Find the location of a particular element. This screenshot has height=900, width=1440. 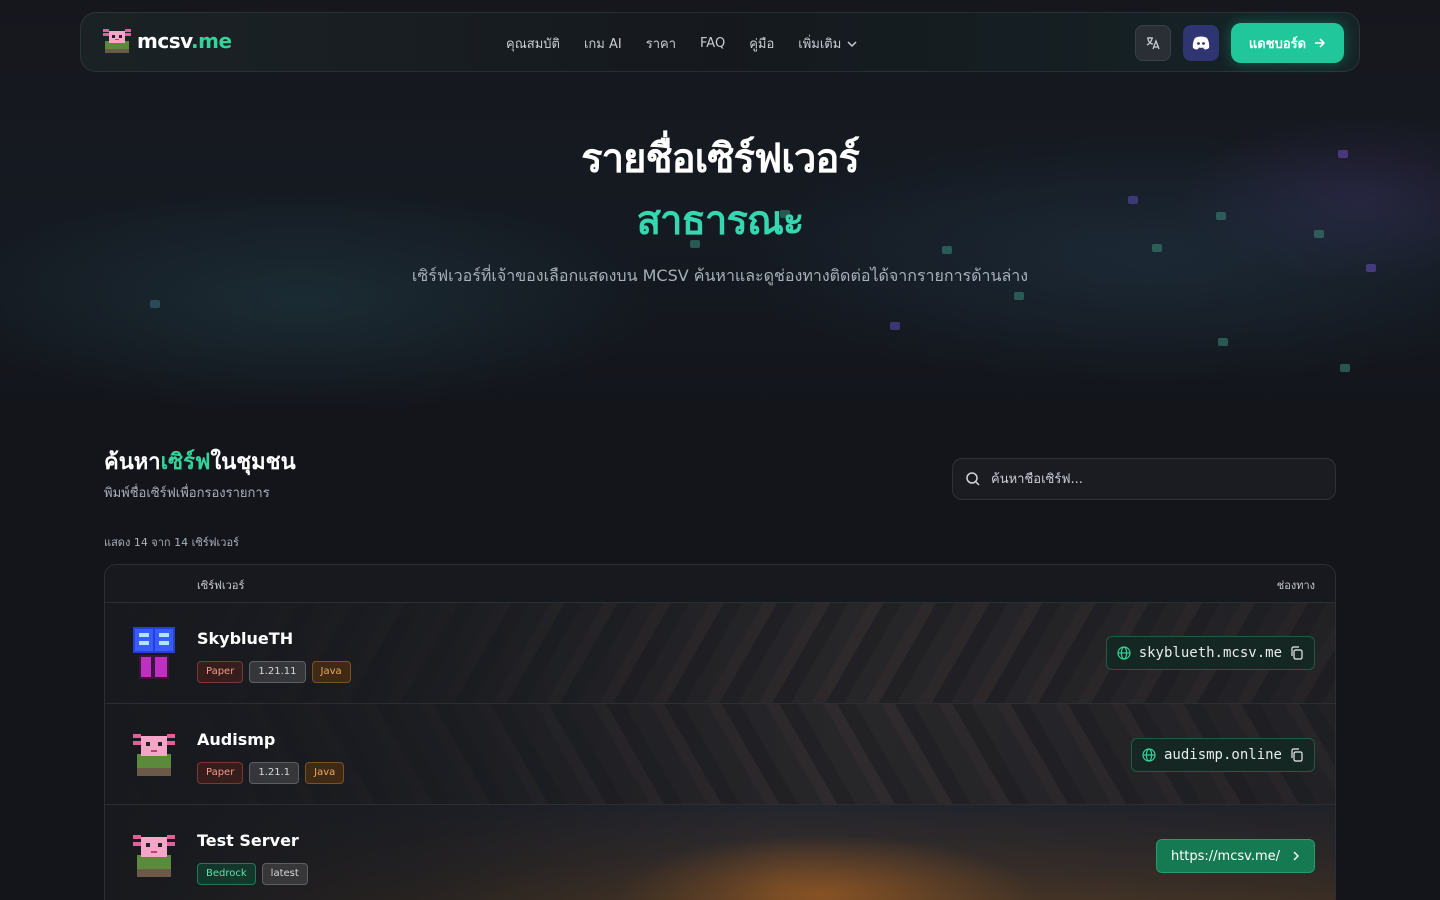

server-badges: Paper 1.21.11 Java is located at coordinates (274, 672).